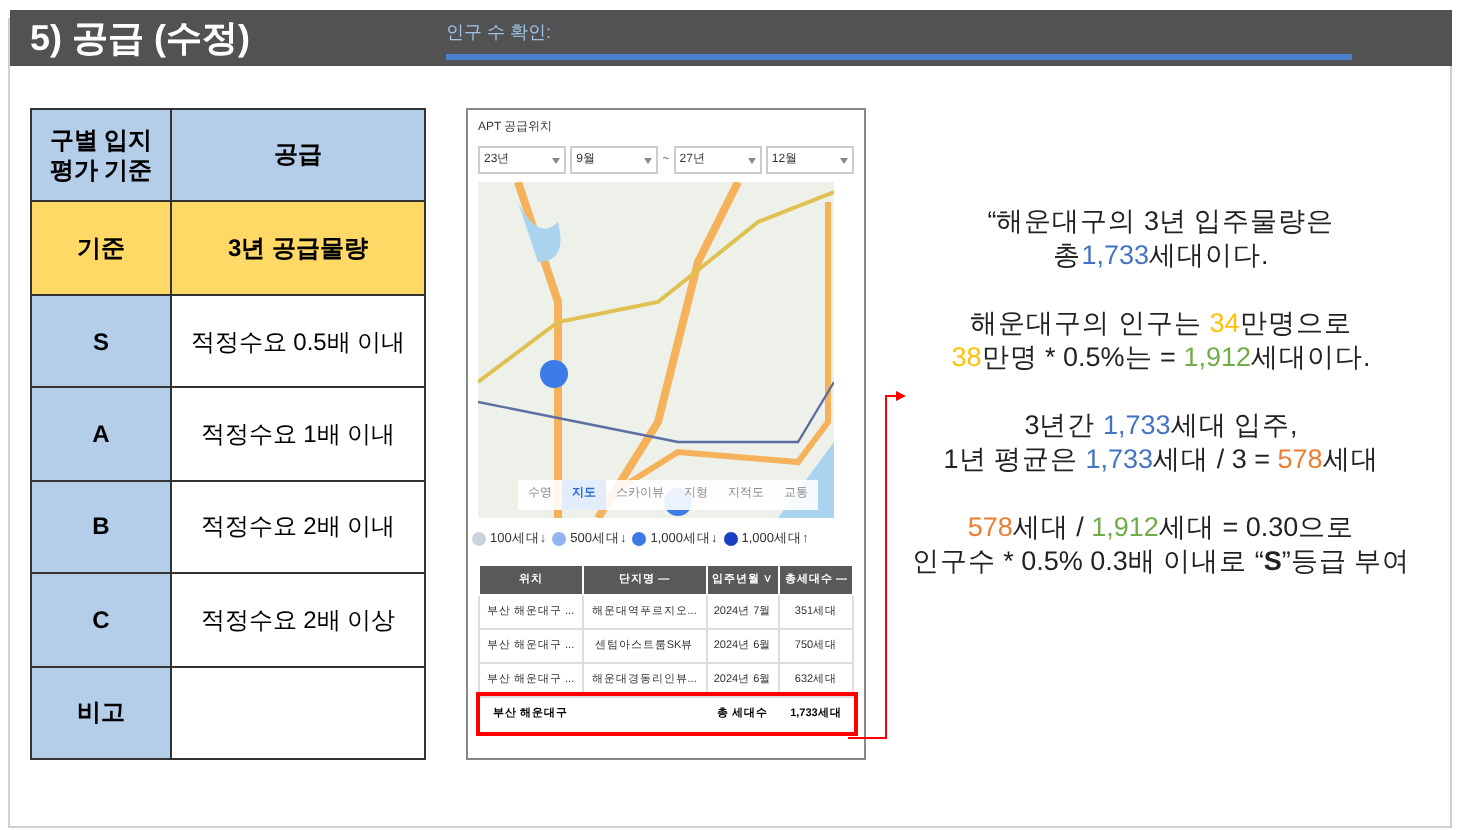 This screenshot has width=1462, height=830. I want to click on row-label-cell: S, so click(101, 341).